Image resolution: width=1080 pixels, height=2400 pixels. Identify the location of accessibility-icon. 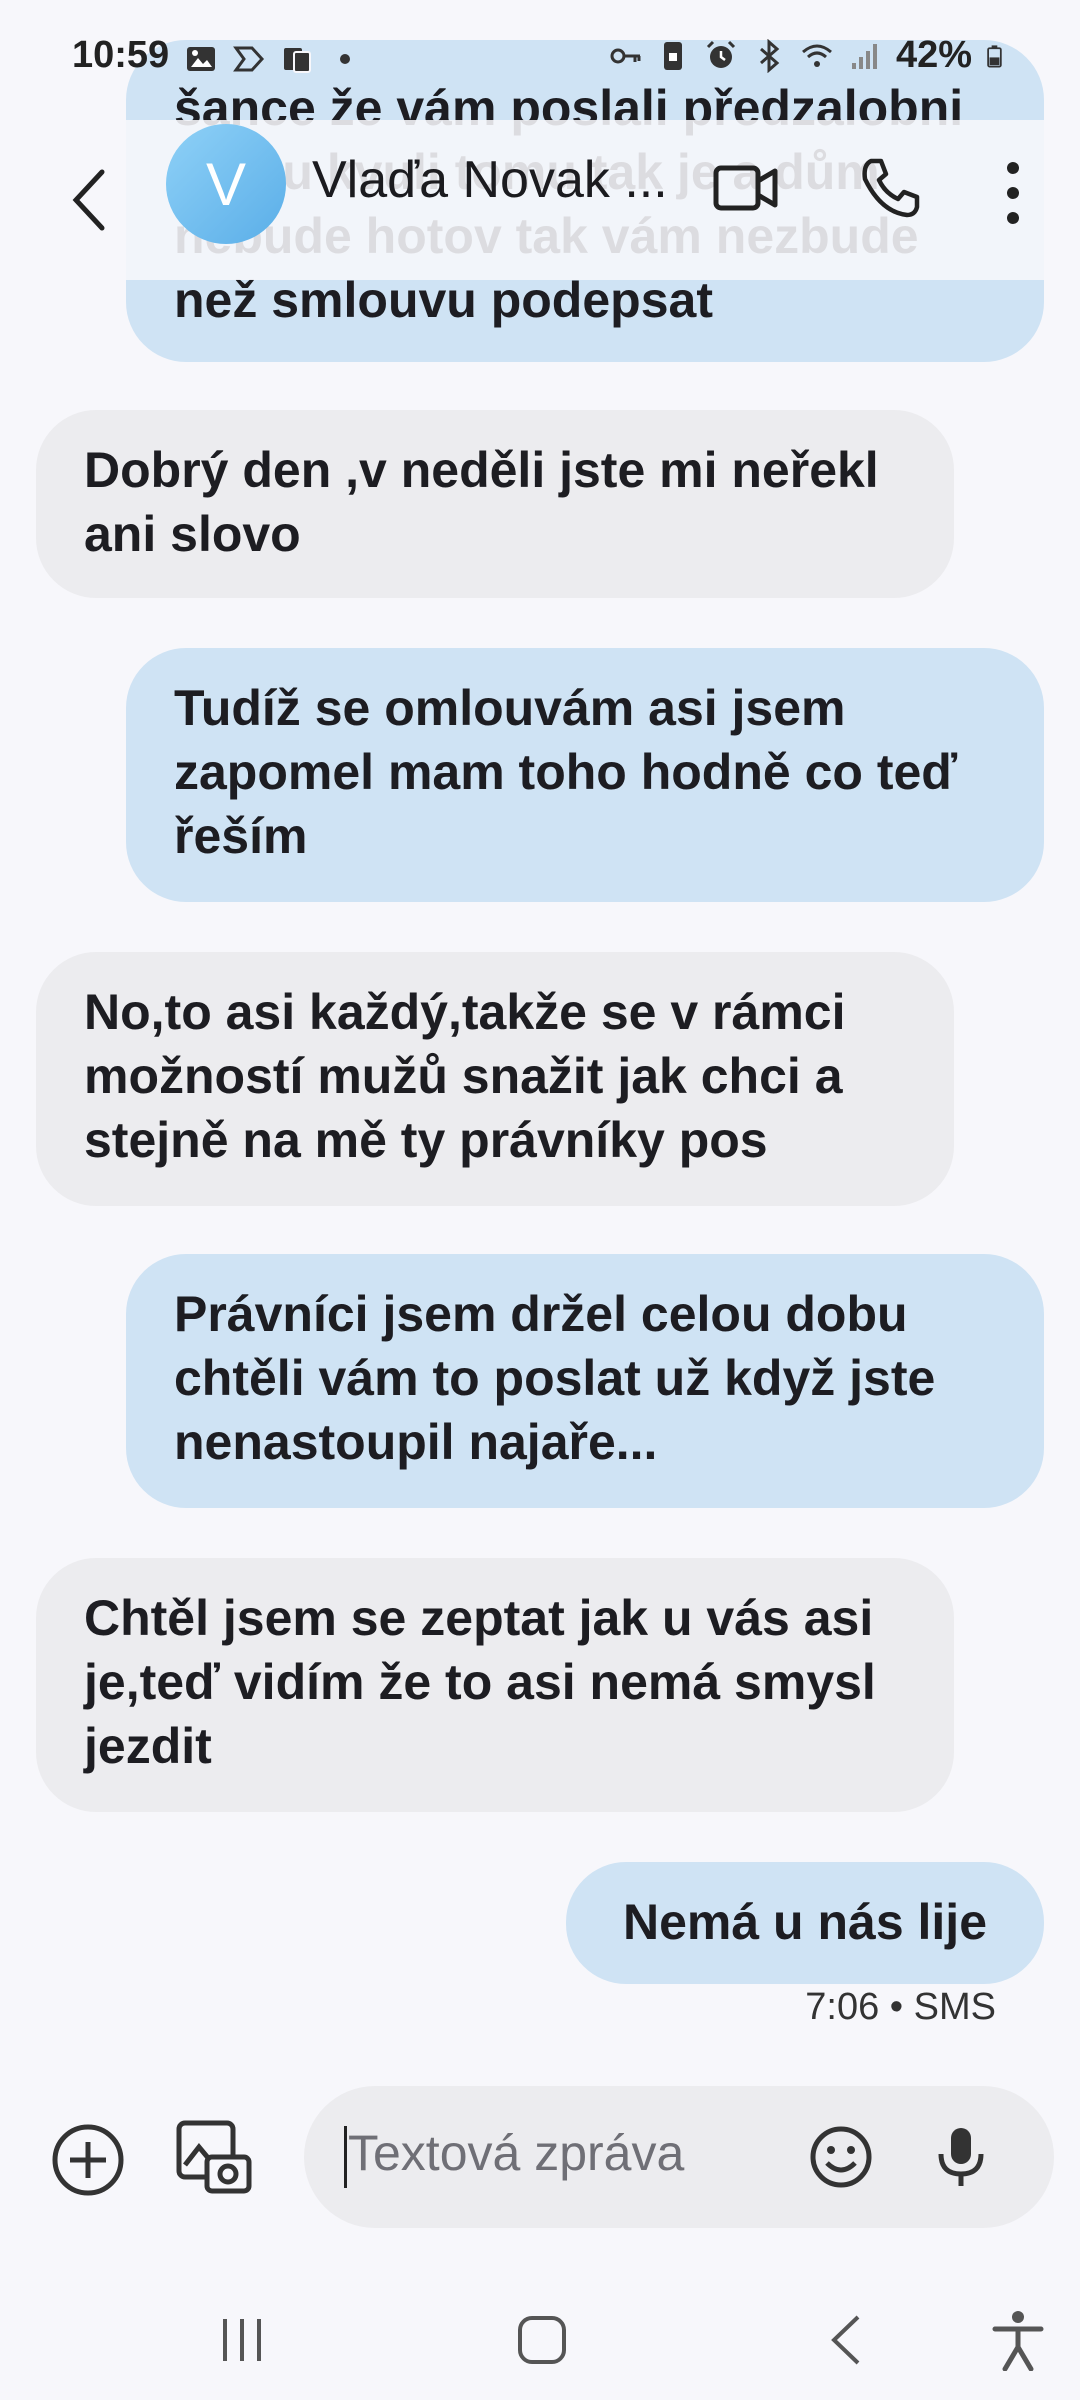
(1018, 2341).